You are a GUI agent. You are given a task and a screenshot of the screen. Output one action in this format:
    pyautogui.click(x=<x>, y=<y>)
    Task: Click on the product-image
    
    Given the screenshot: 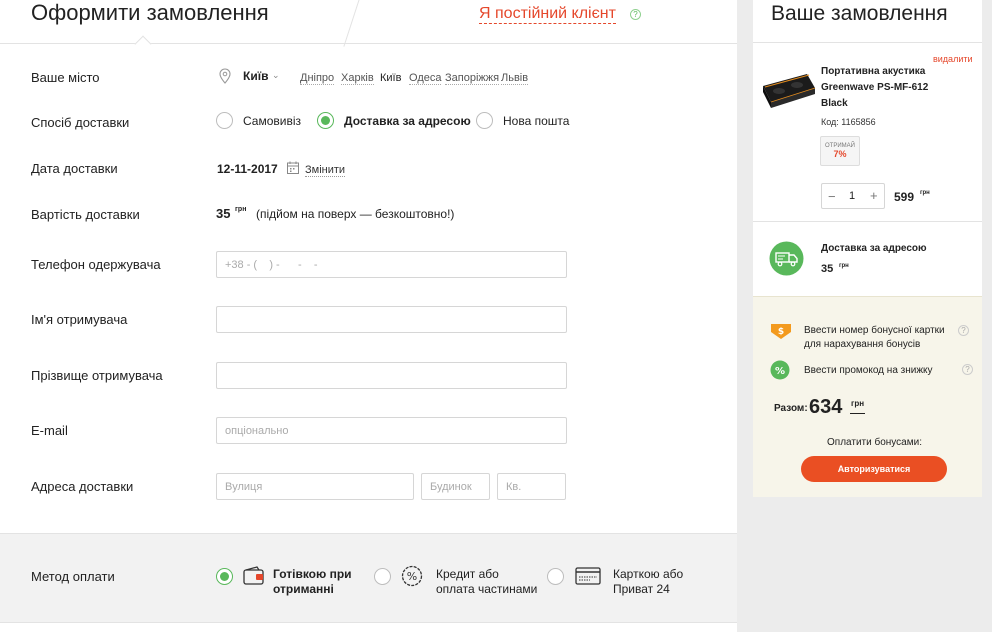 What is the action you would take?
    pyautogui.click(x=788, y=87)
    